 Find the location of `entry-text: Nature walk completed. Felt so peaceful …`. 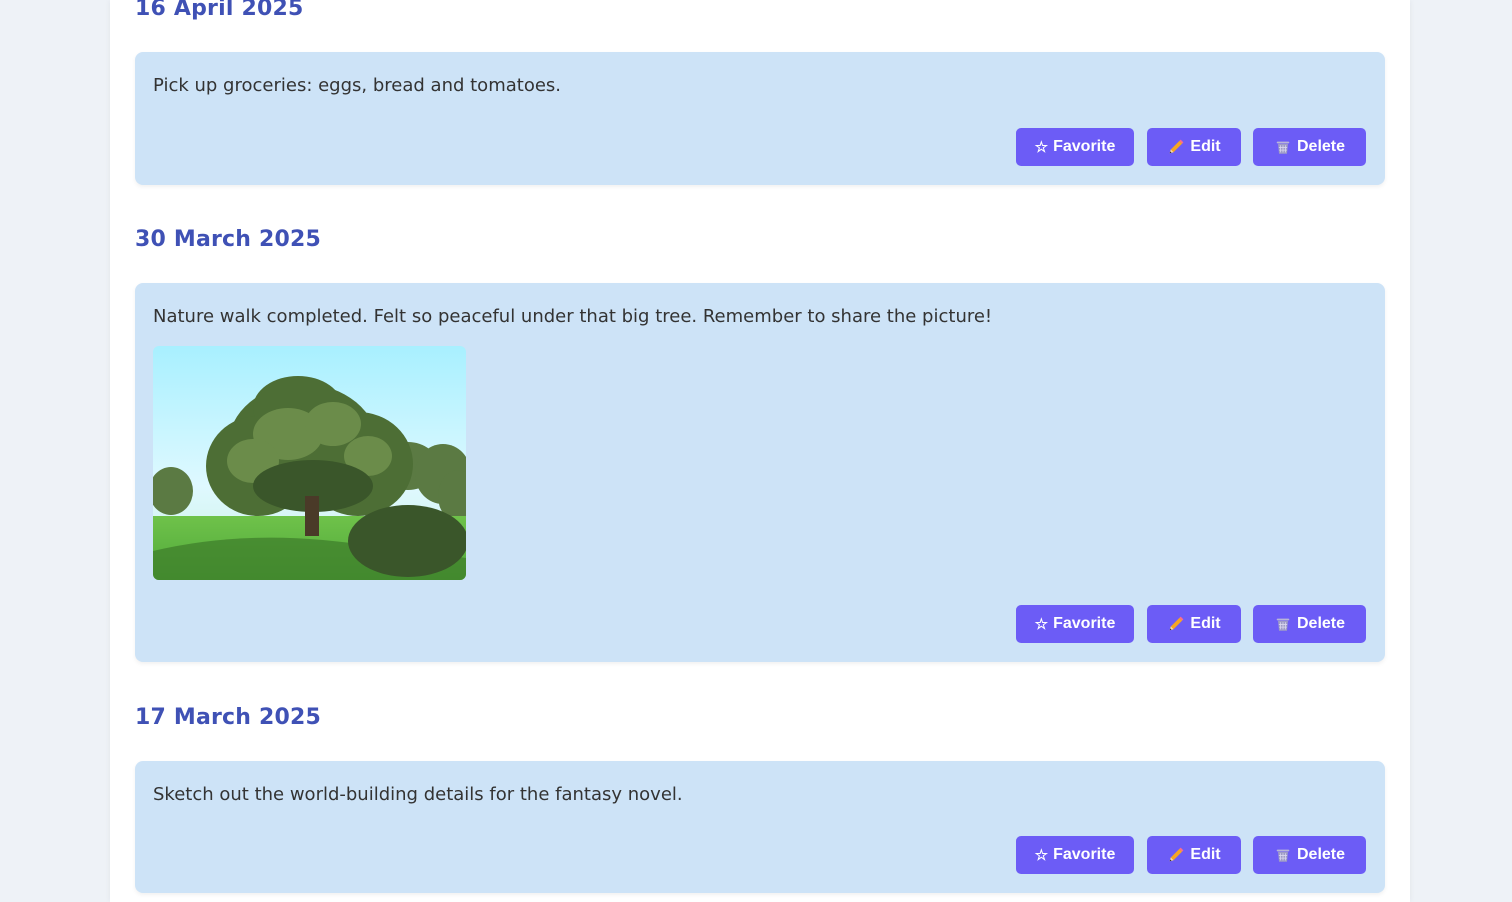

entry-text: Nature walk completed. Felt so peaceful … is located at coordinates (573, 316).